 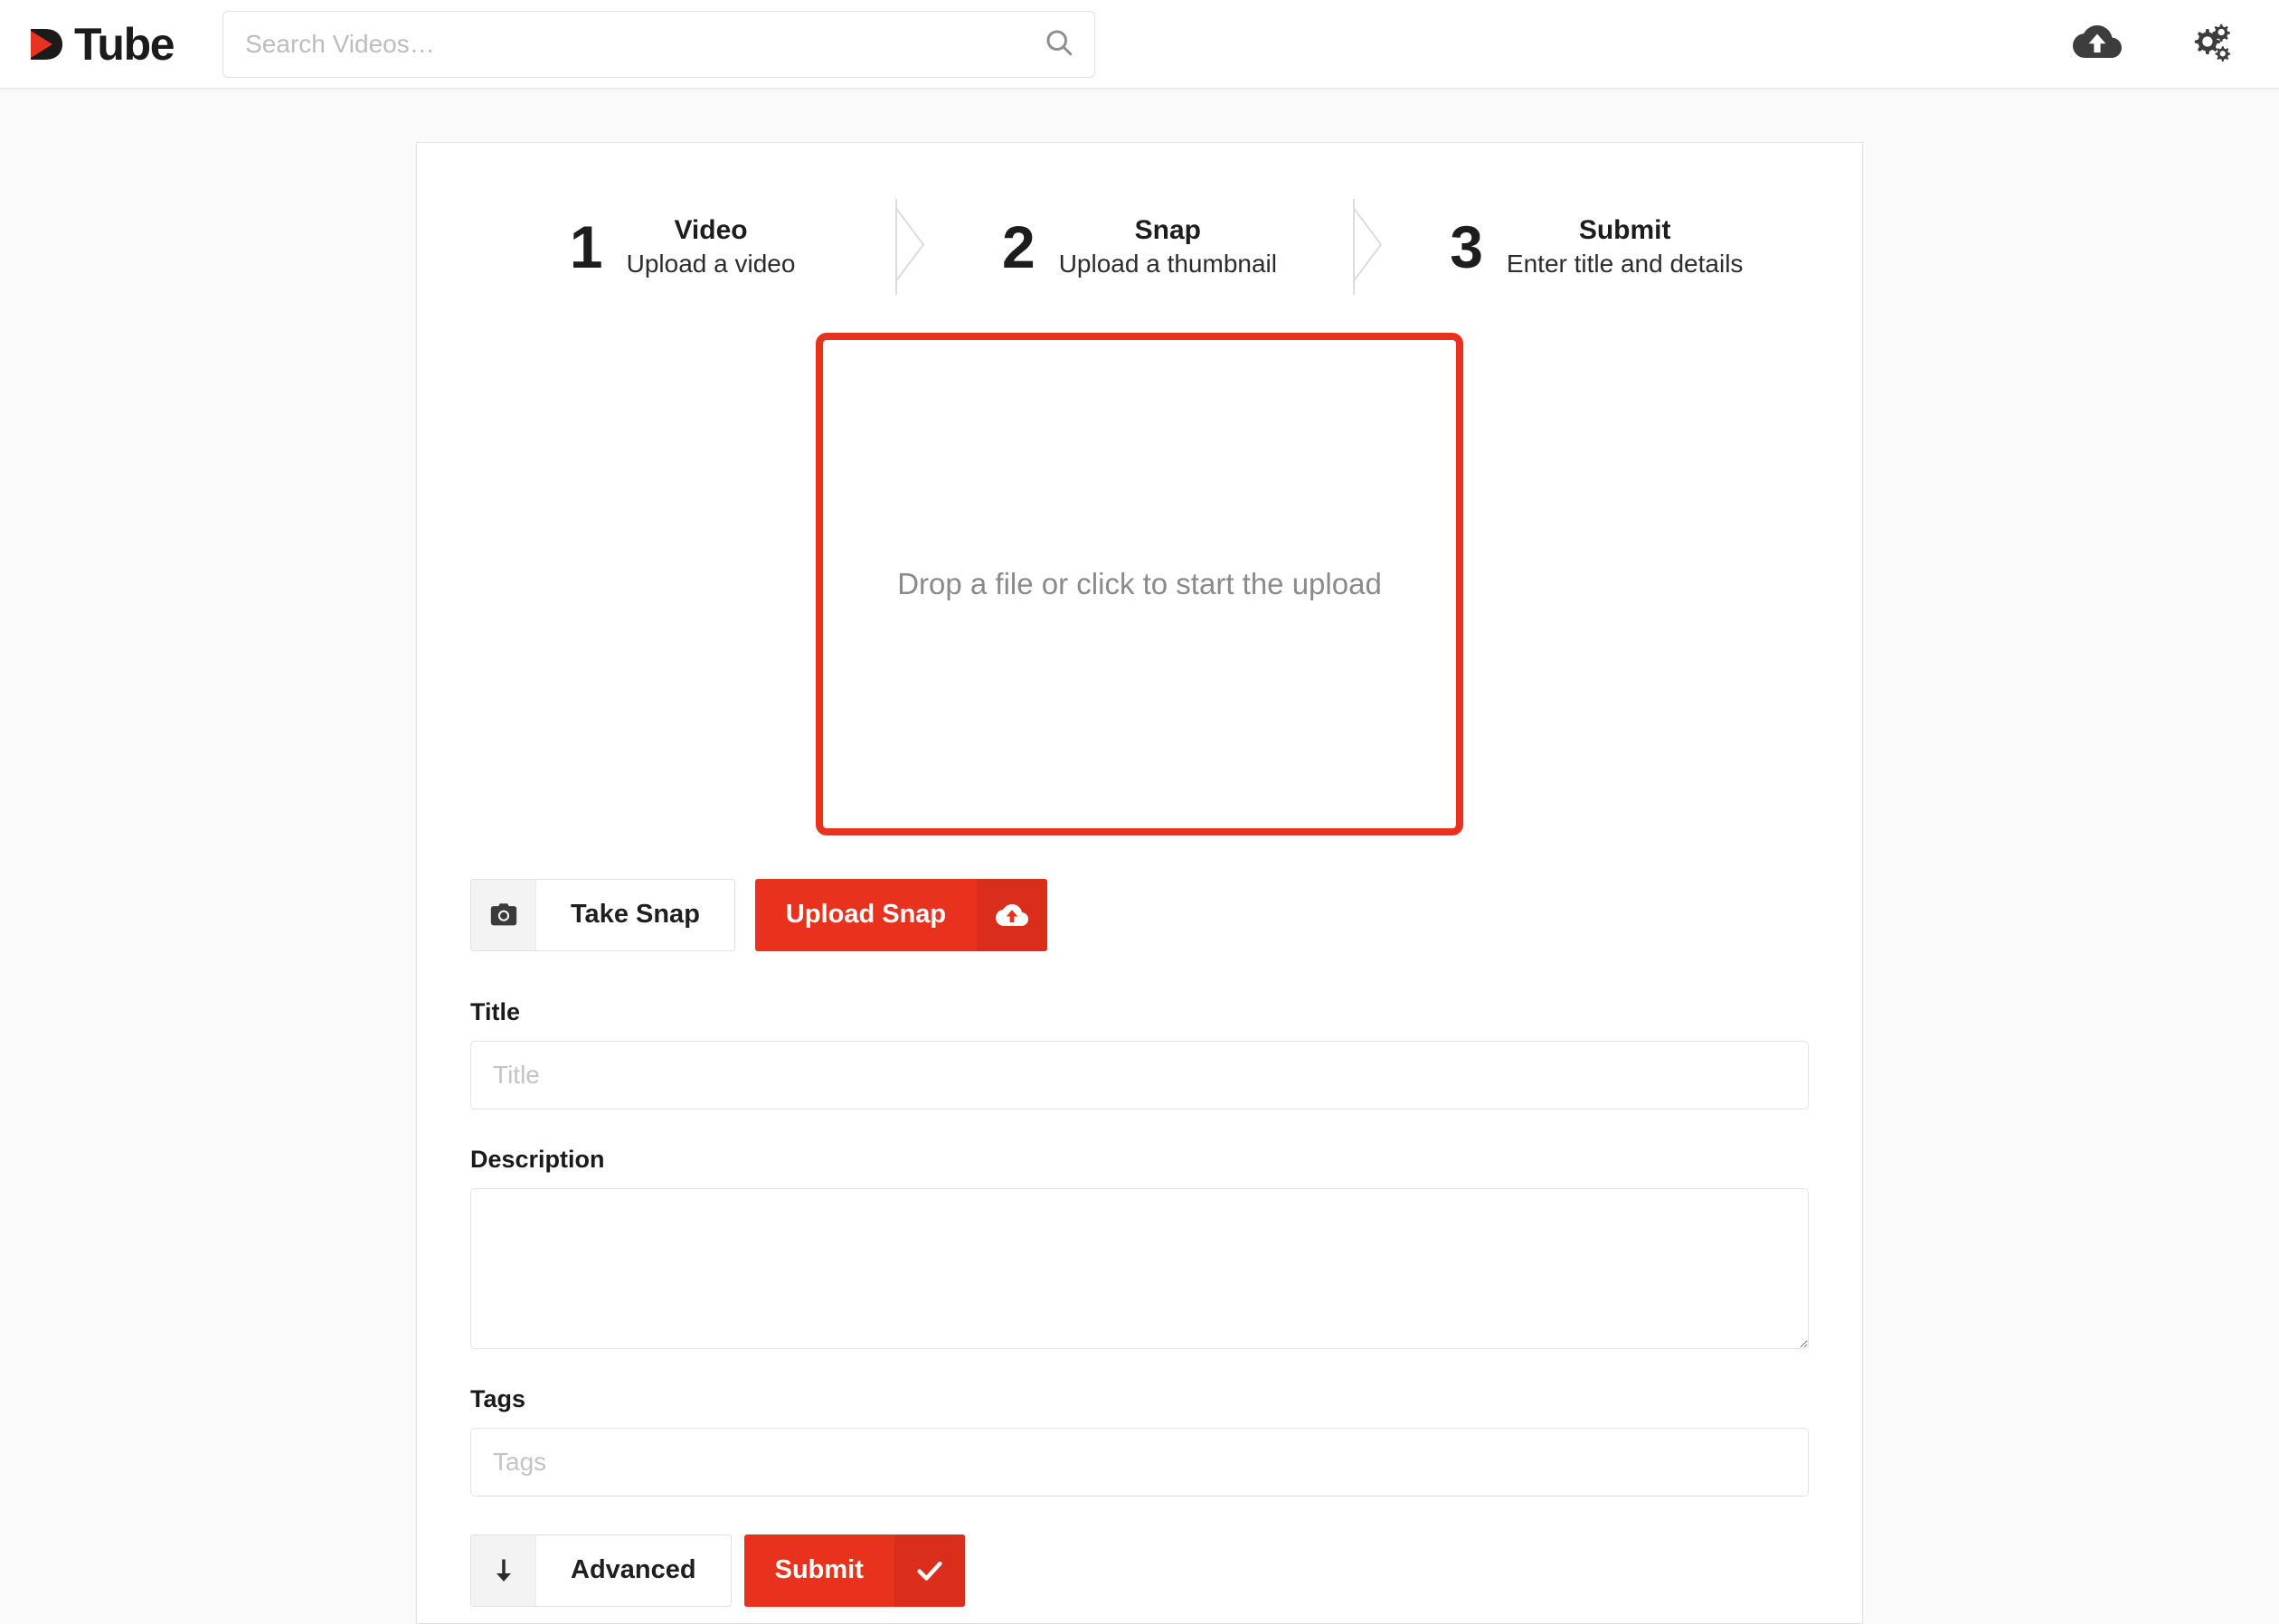 I want to click on camera-icon, so click(x=503, y=914).